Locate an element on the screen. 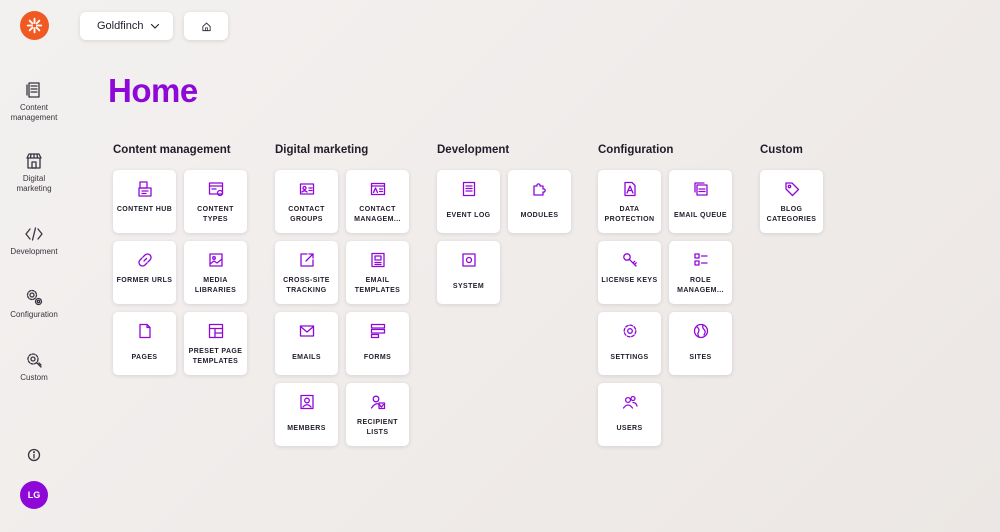 This screenshot has width=1000, height=532. tile-system: SYSTEM is located at coordinates (468, 272).